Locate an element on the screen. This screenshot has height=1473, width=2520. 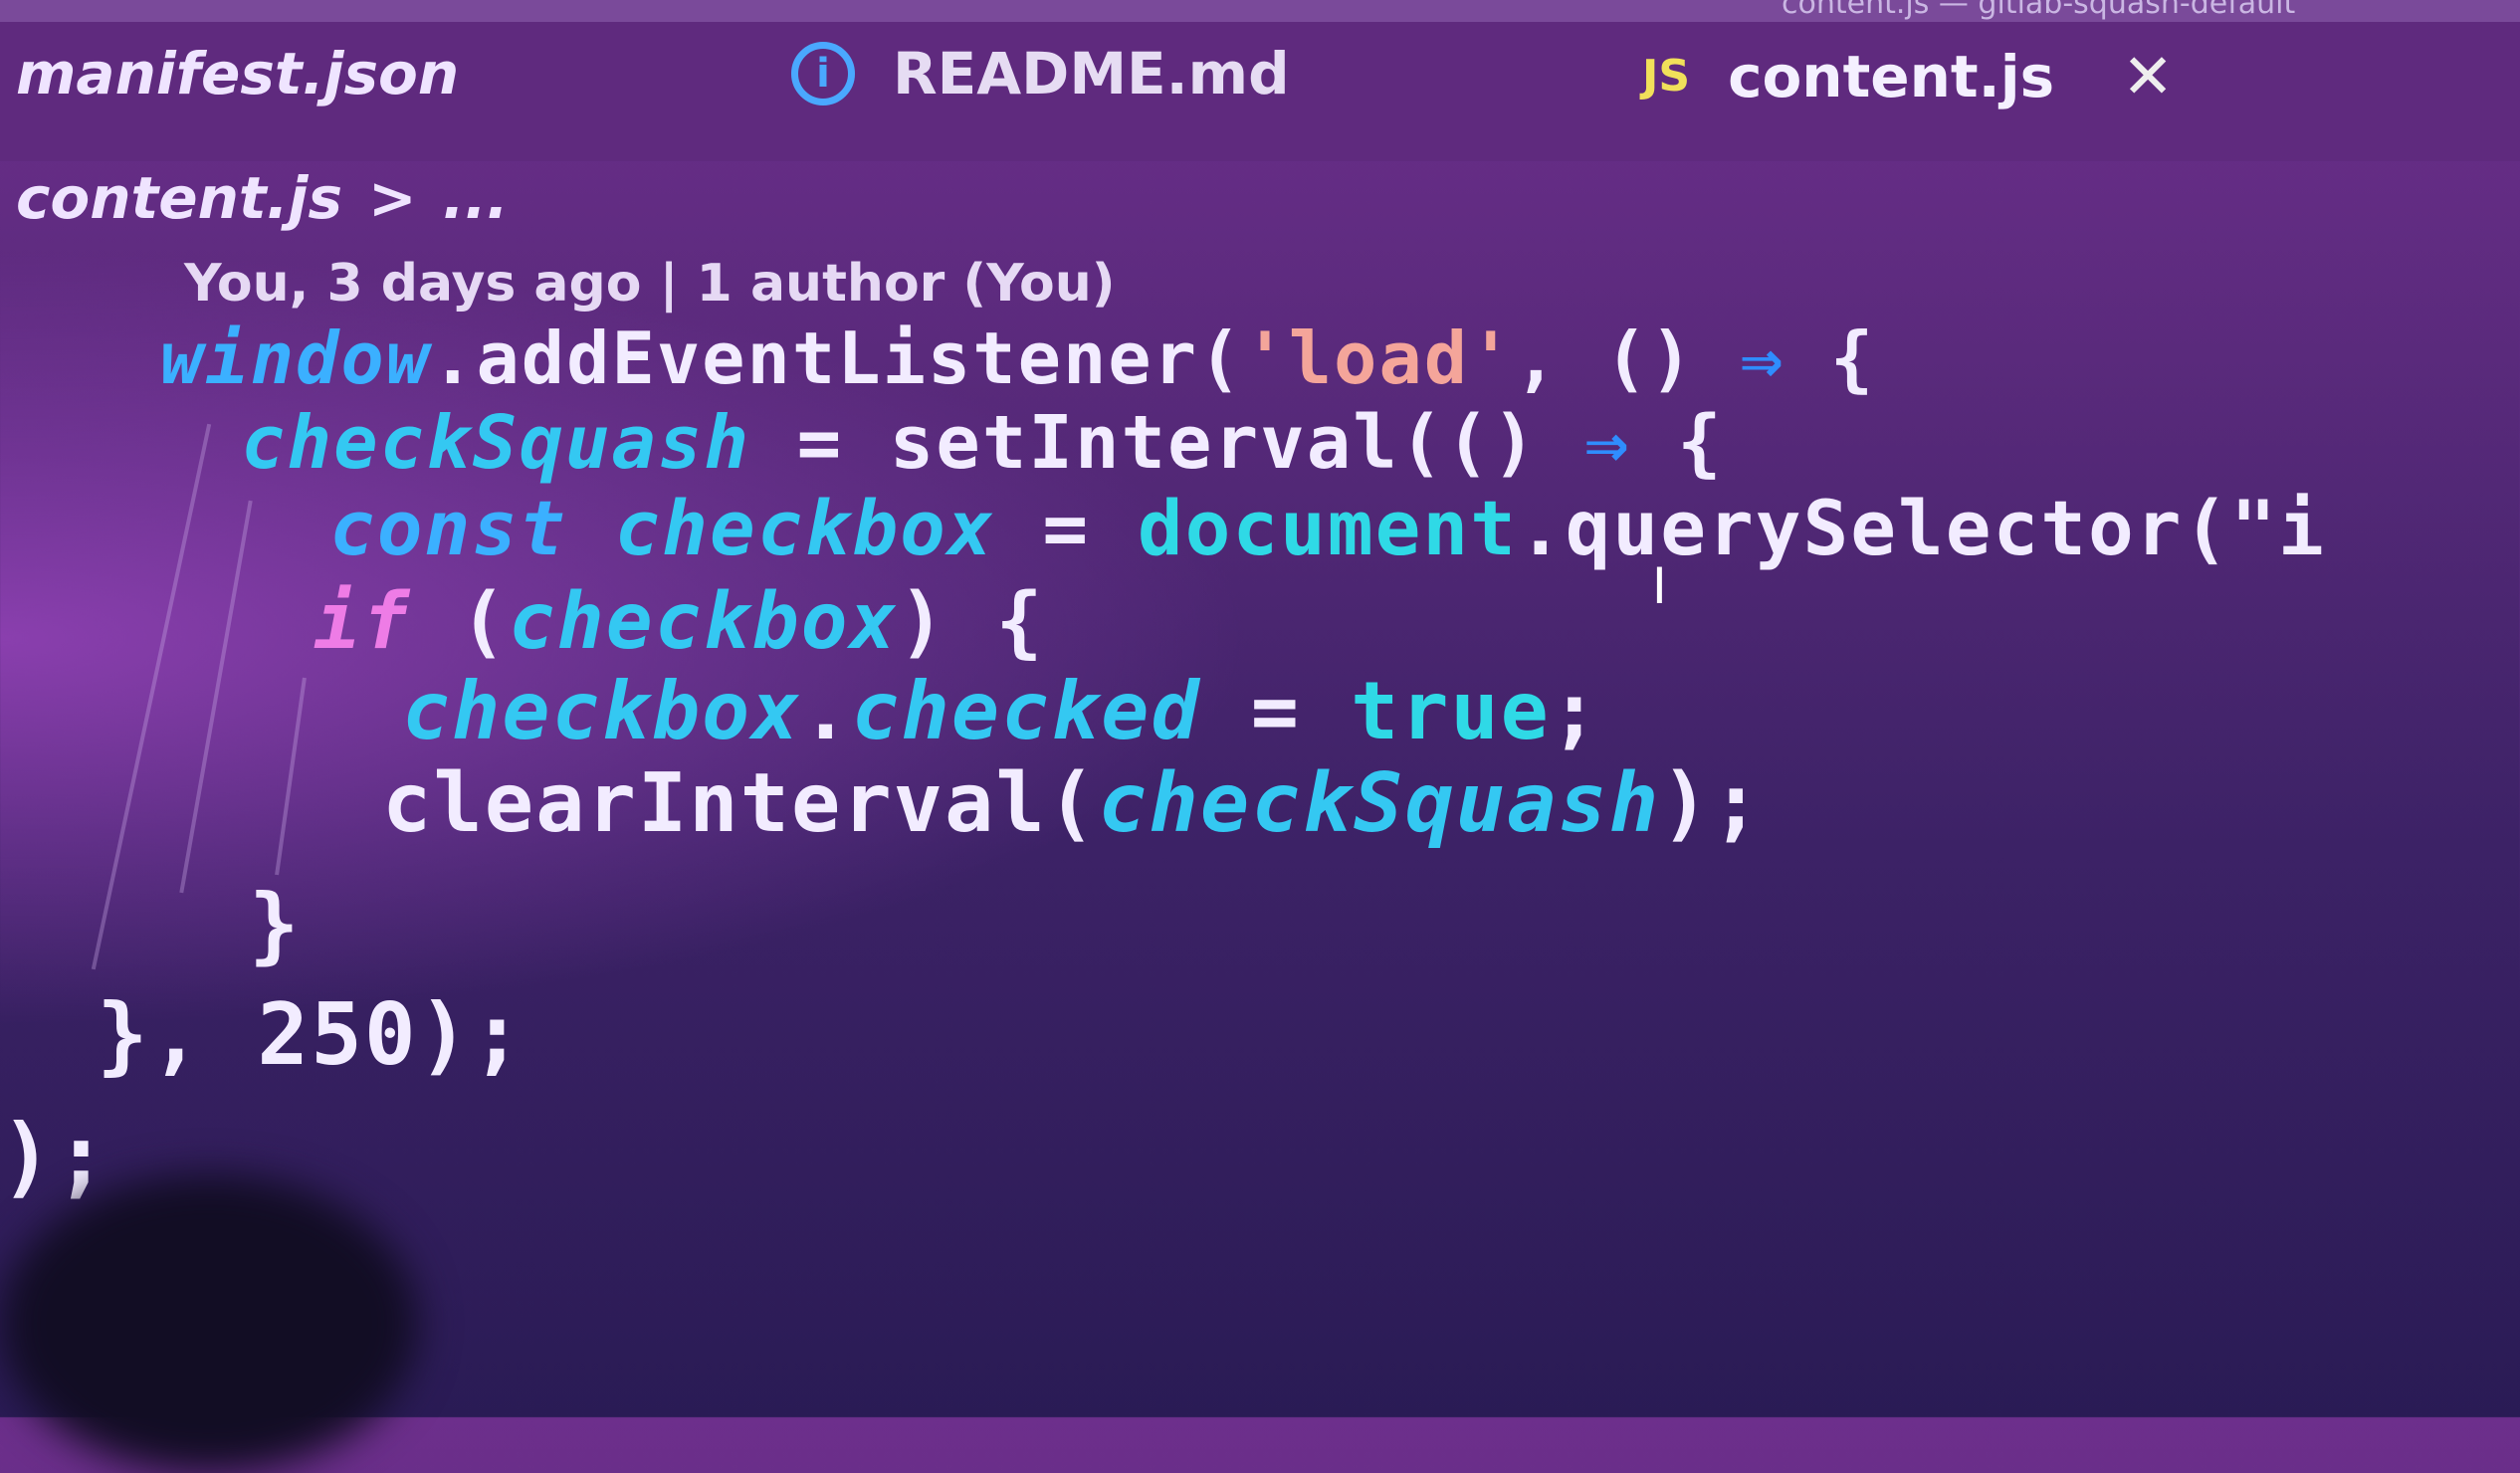
code-token: } is located at coordinates (275, 924).